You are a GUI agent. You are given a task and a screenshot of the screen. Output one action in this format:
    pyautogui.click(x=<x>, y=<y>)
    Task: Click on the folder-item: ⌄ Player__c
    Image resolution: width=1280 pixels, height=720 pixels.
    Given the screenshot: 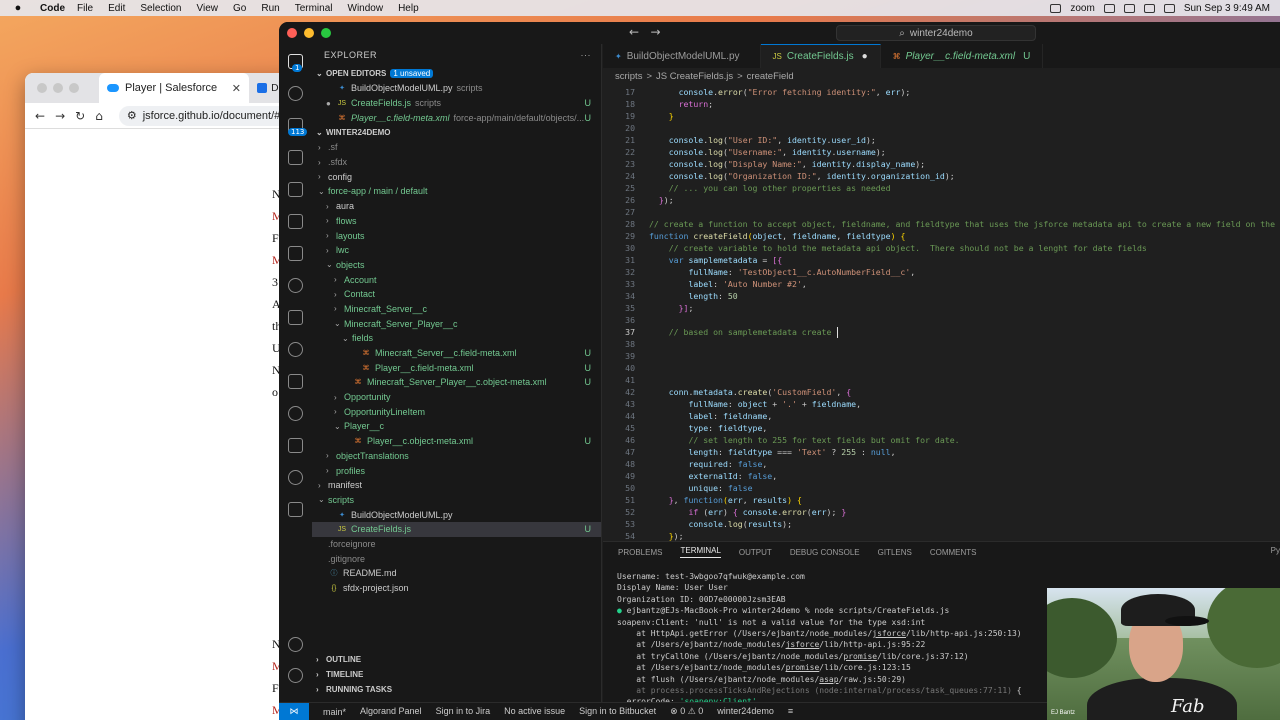 What is the action you would take?
    pyautogui.click(x=456, y=426)
    